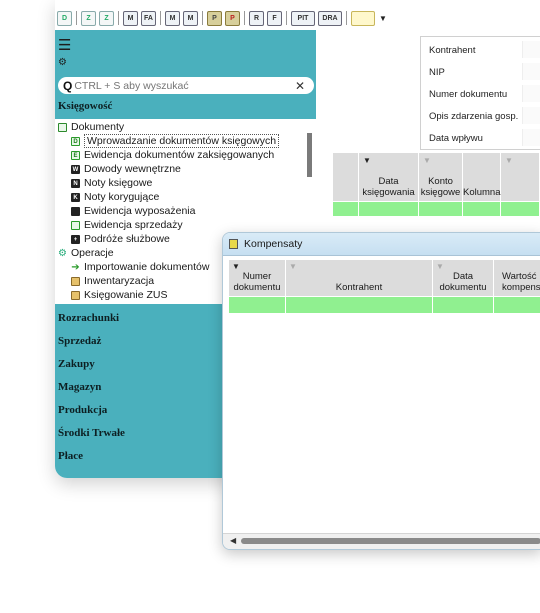 The height and width of the screenshot is (613, 540). Describe the element at coordinates (389, 177) in the screenshot. I see `grid-header-data-ksiegowania: ▼ Data księgowania` at that location.